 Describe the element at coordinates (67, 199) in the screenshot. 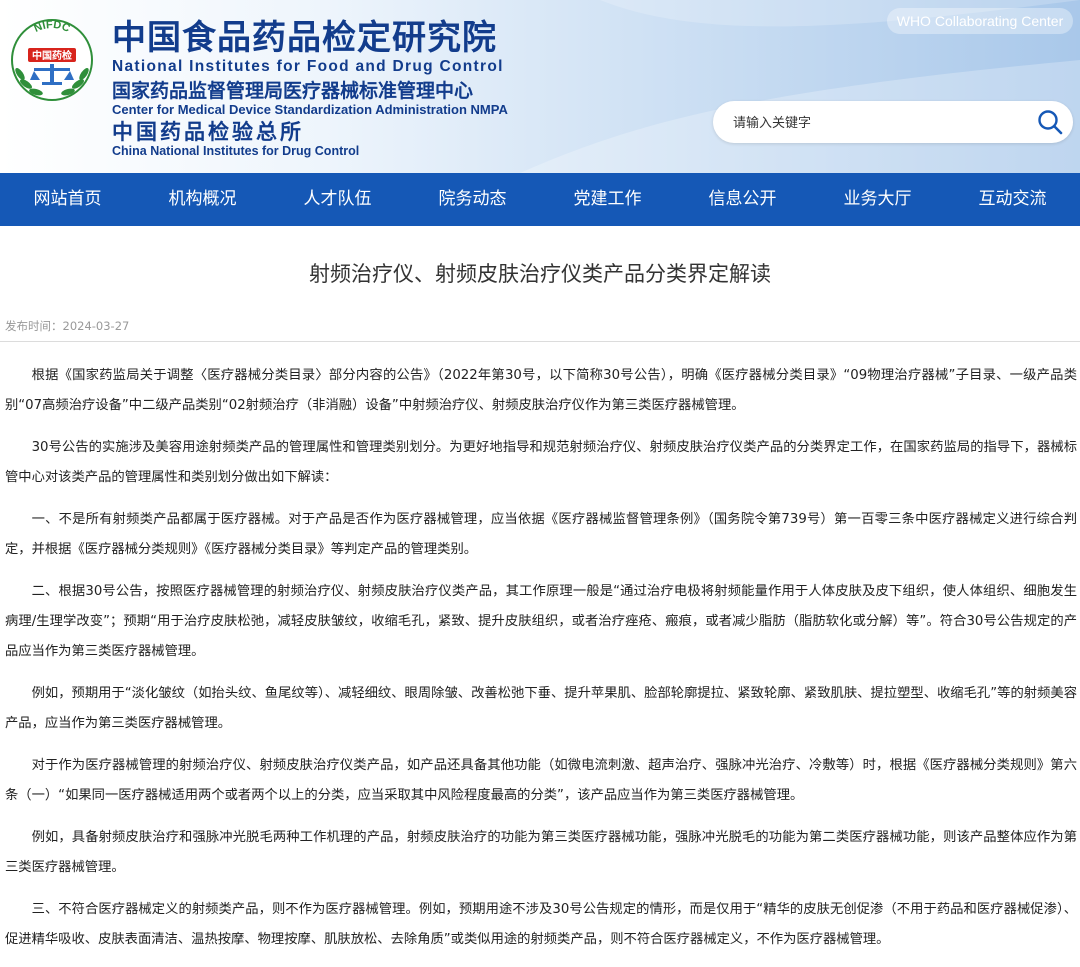

I see `nav-item-home: 网站首页` at that location.